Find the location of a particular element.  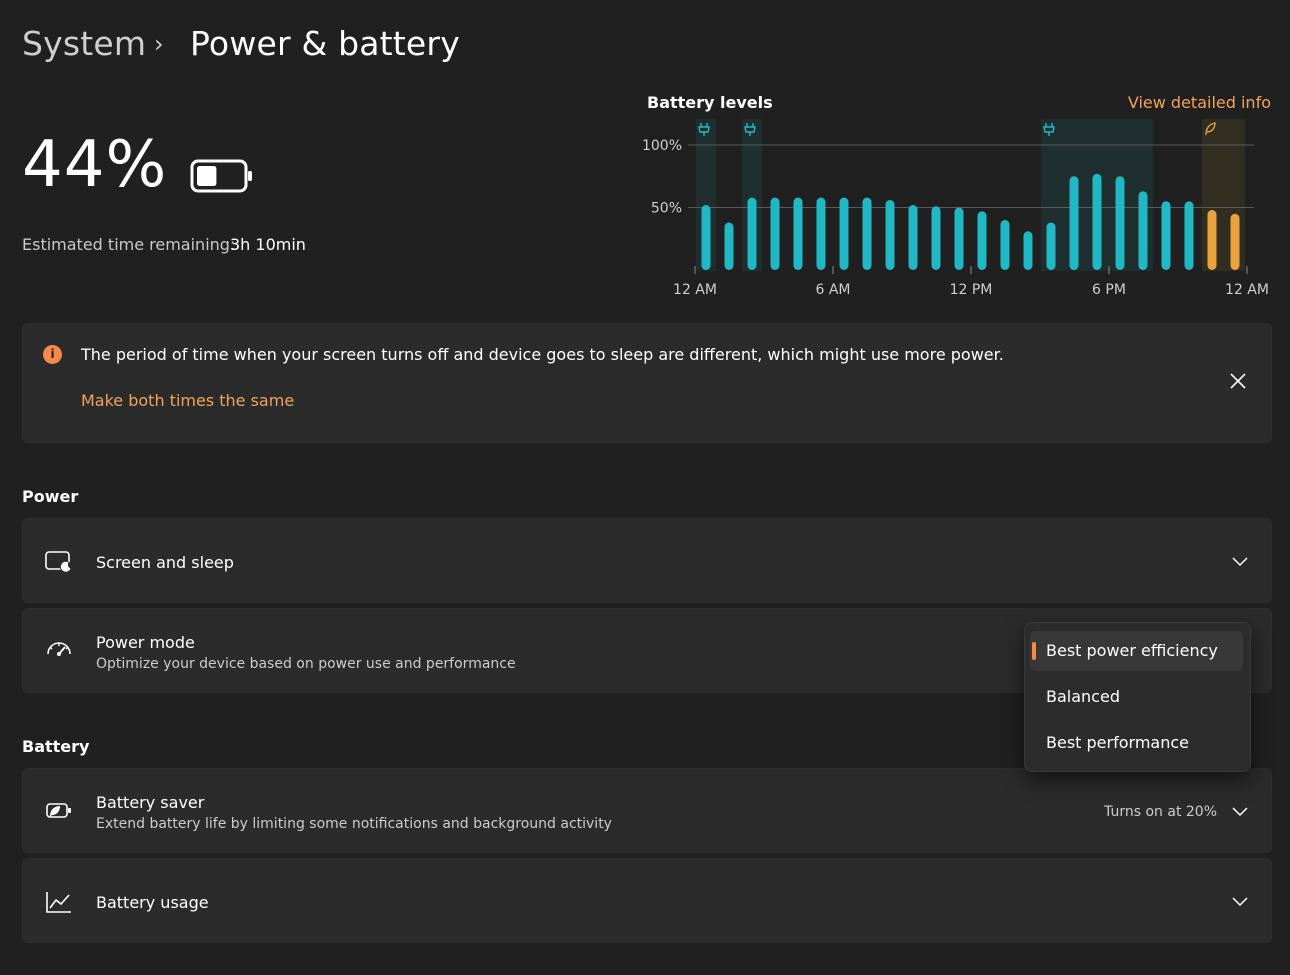

make-times-same-link: Make both times the same is located at coordinates (187, 400).